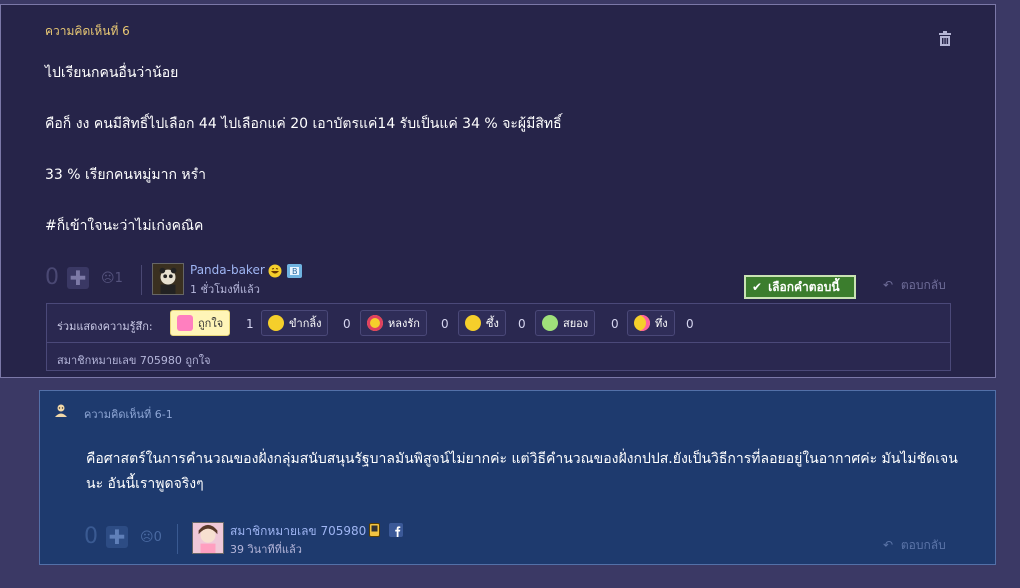  Describe the element at coordinates (128, 414) in the screenshot. I see `comment-title: ความคิดเห็นที่ 6-1` at that location.